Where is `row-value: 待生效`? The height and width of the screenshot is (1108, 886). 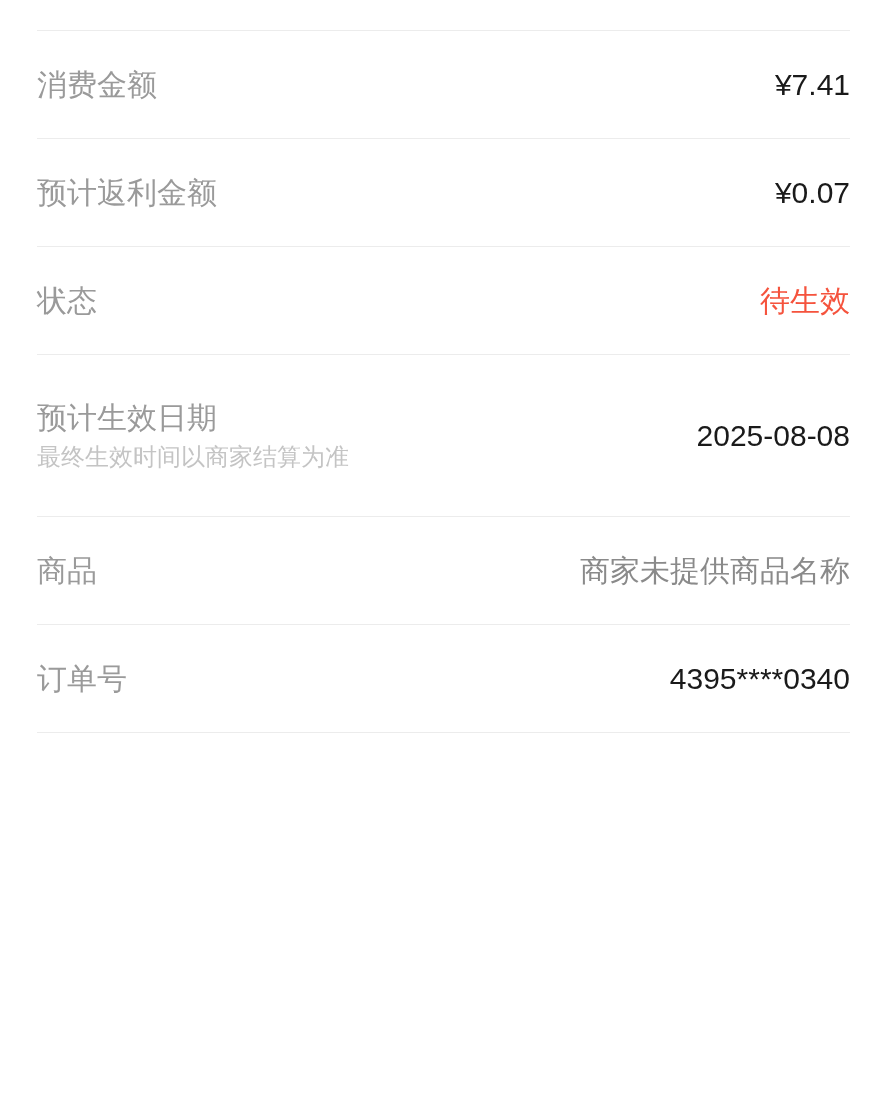 row-value: 待生效 is located at coordinates (805, 300).